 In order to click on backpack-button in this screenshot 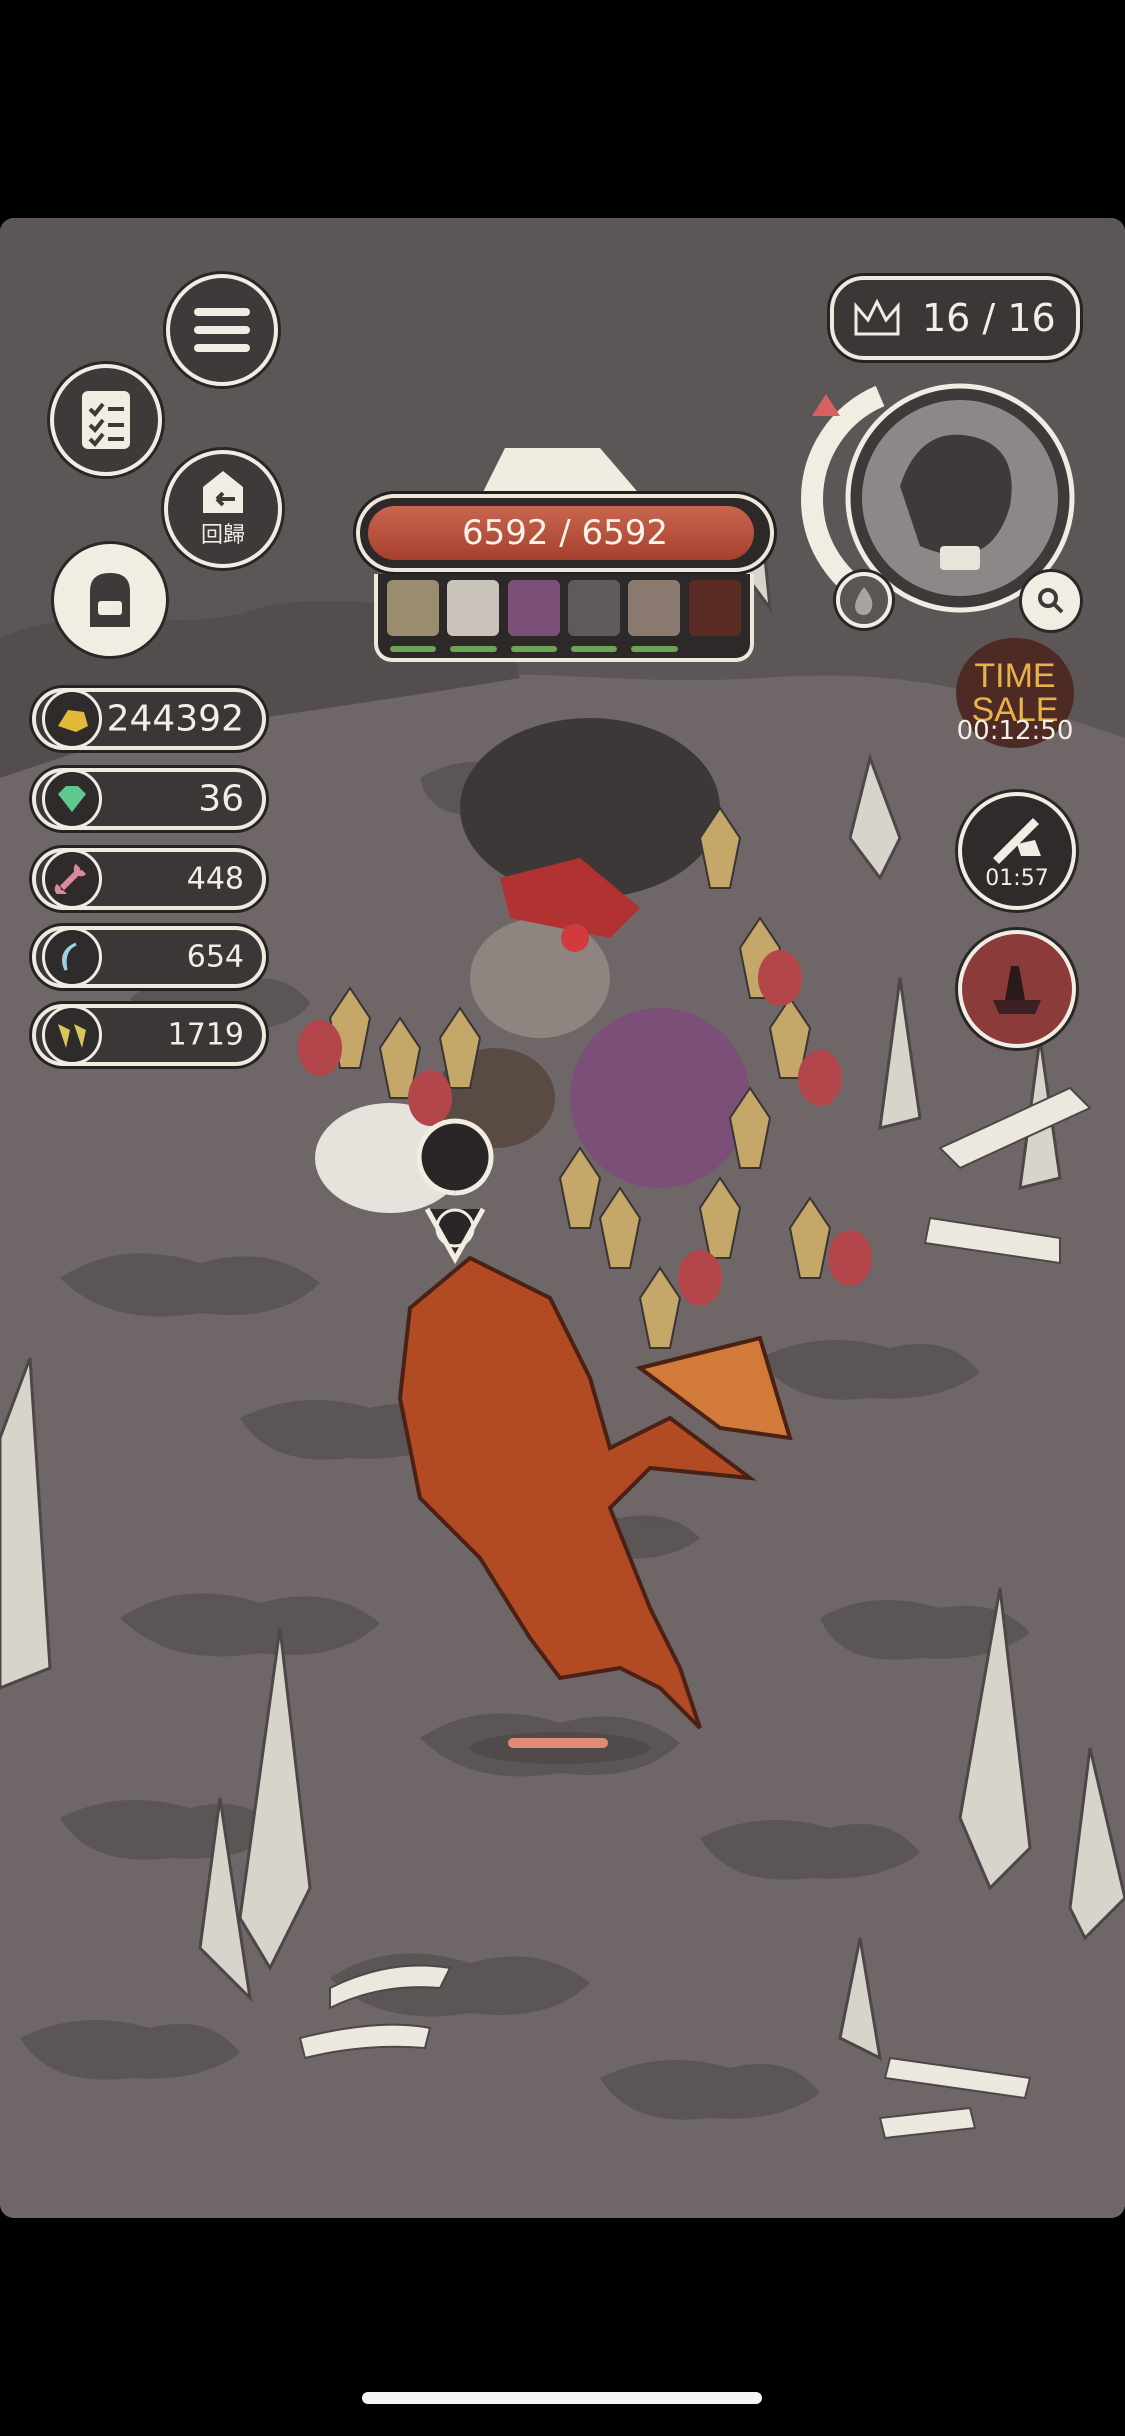, I will do `click(110, 600)`.